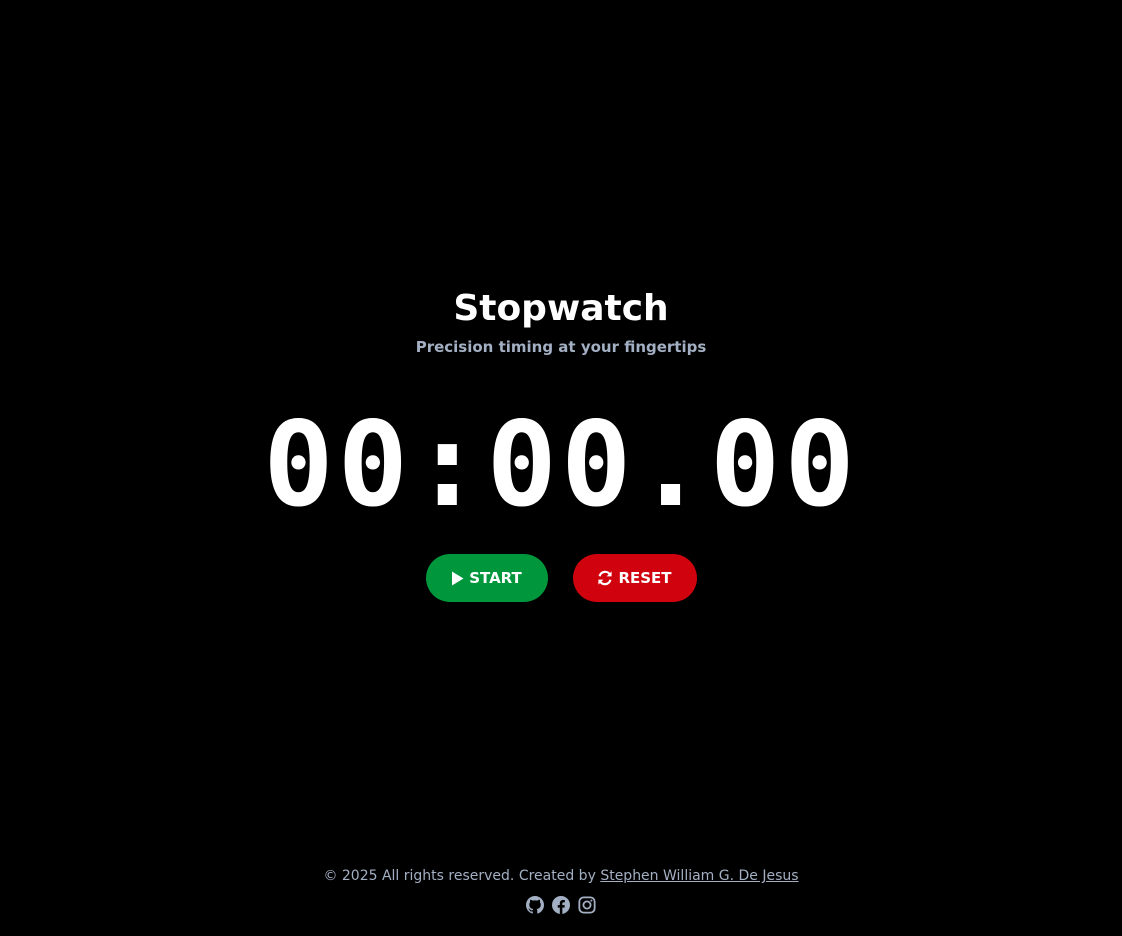  Describe the element at coordinates (699, 876) in the screenshot. I see `author-link: Stephen William G. De Jesus` at that location.